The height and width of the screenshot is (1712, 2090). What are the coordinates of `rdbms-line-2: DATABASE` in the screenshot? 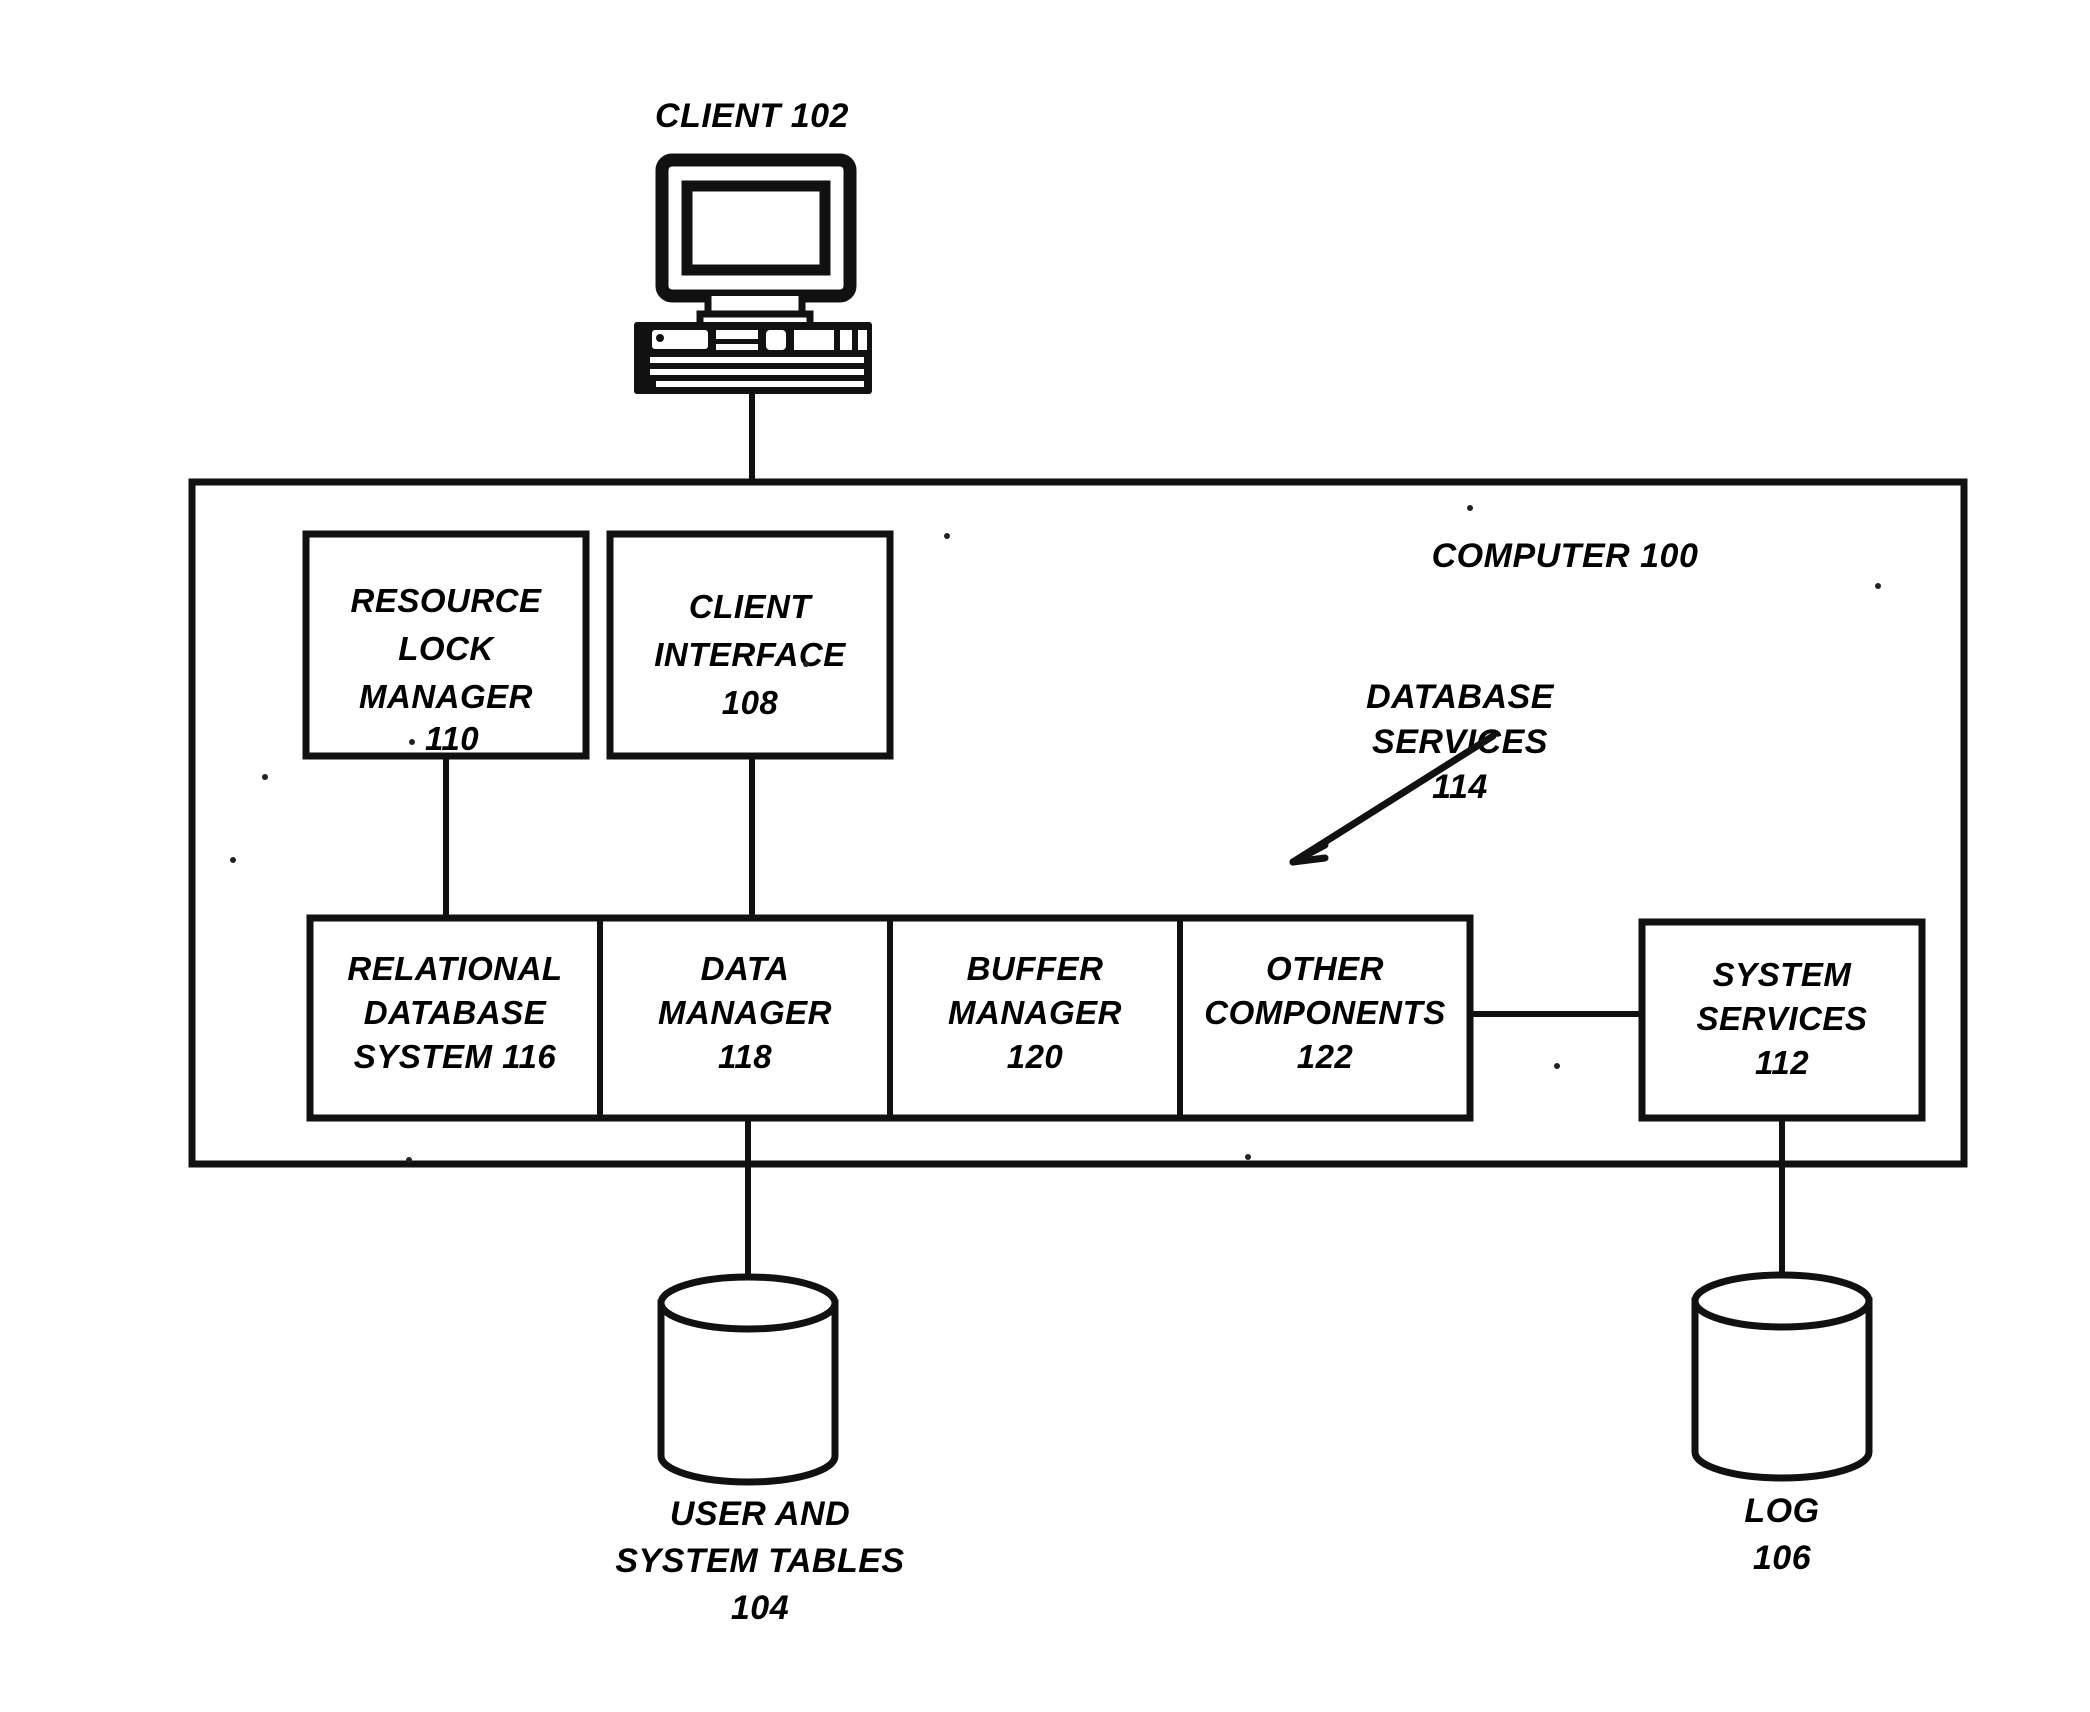 It's located at (455, 1012).